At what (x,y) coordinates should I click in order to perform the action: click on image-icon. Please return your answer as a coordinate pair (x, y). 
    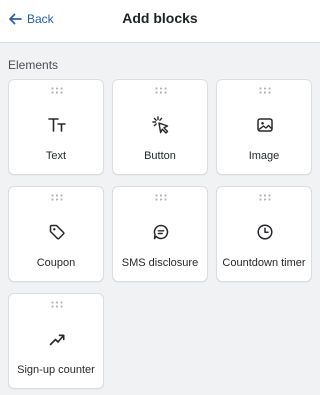
    Looking at the image, I should click on (265, 125).